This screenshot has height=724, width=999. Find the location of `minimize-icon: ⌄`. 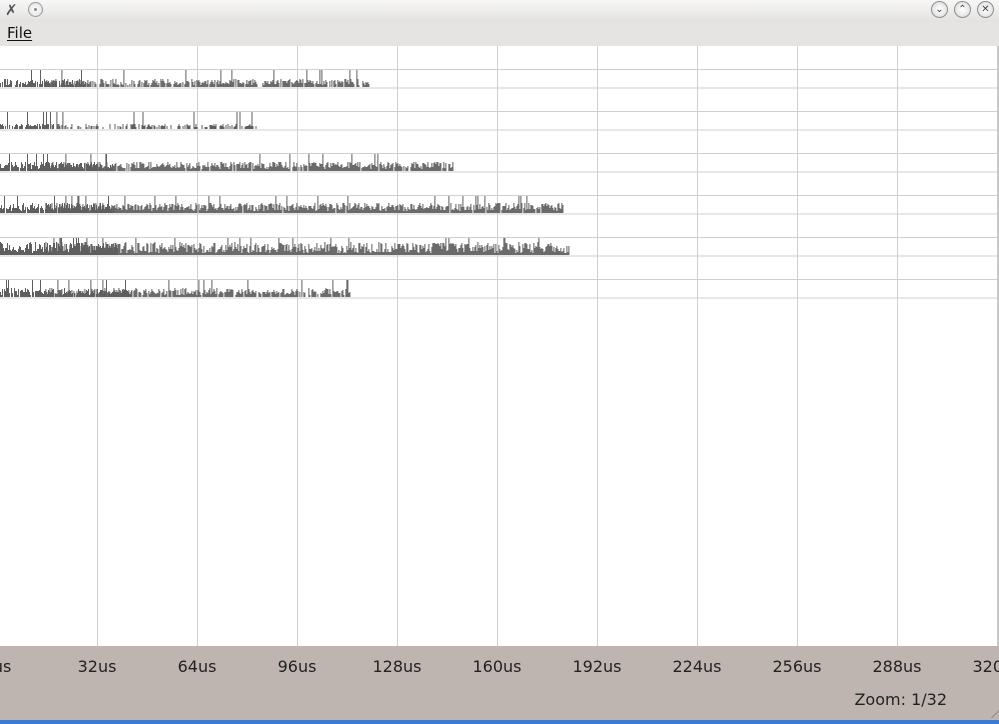

minimize-icon: ⌄ is located at coordinates (939, 9).